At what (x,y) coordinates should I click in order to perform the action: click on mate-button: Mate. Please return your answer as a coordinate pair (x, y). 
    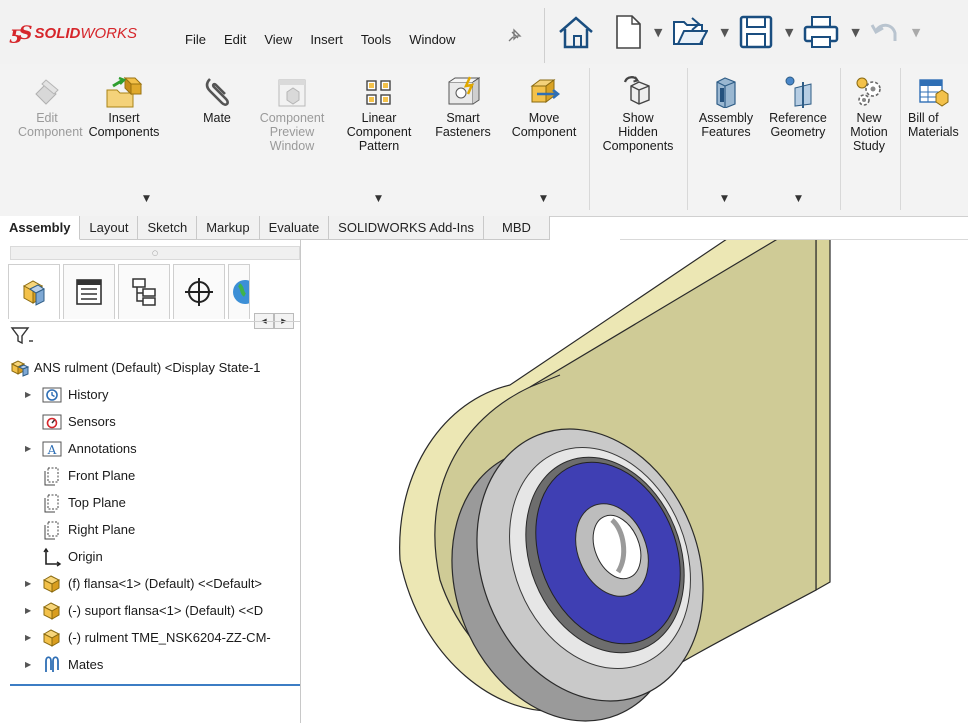
    Looking at the image, I should click on (217, 98).